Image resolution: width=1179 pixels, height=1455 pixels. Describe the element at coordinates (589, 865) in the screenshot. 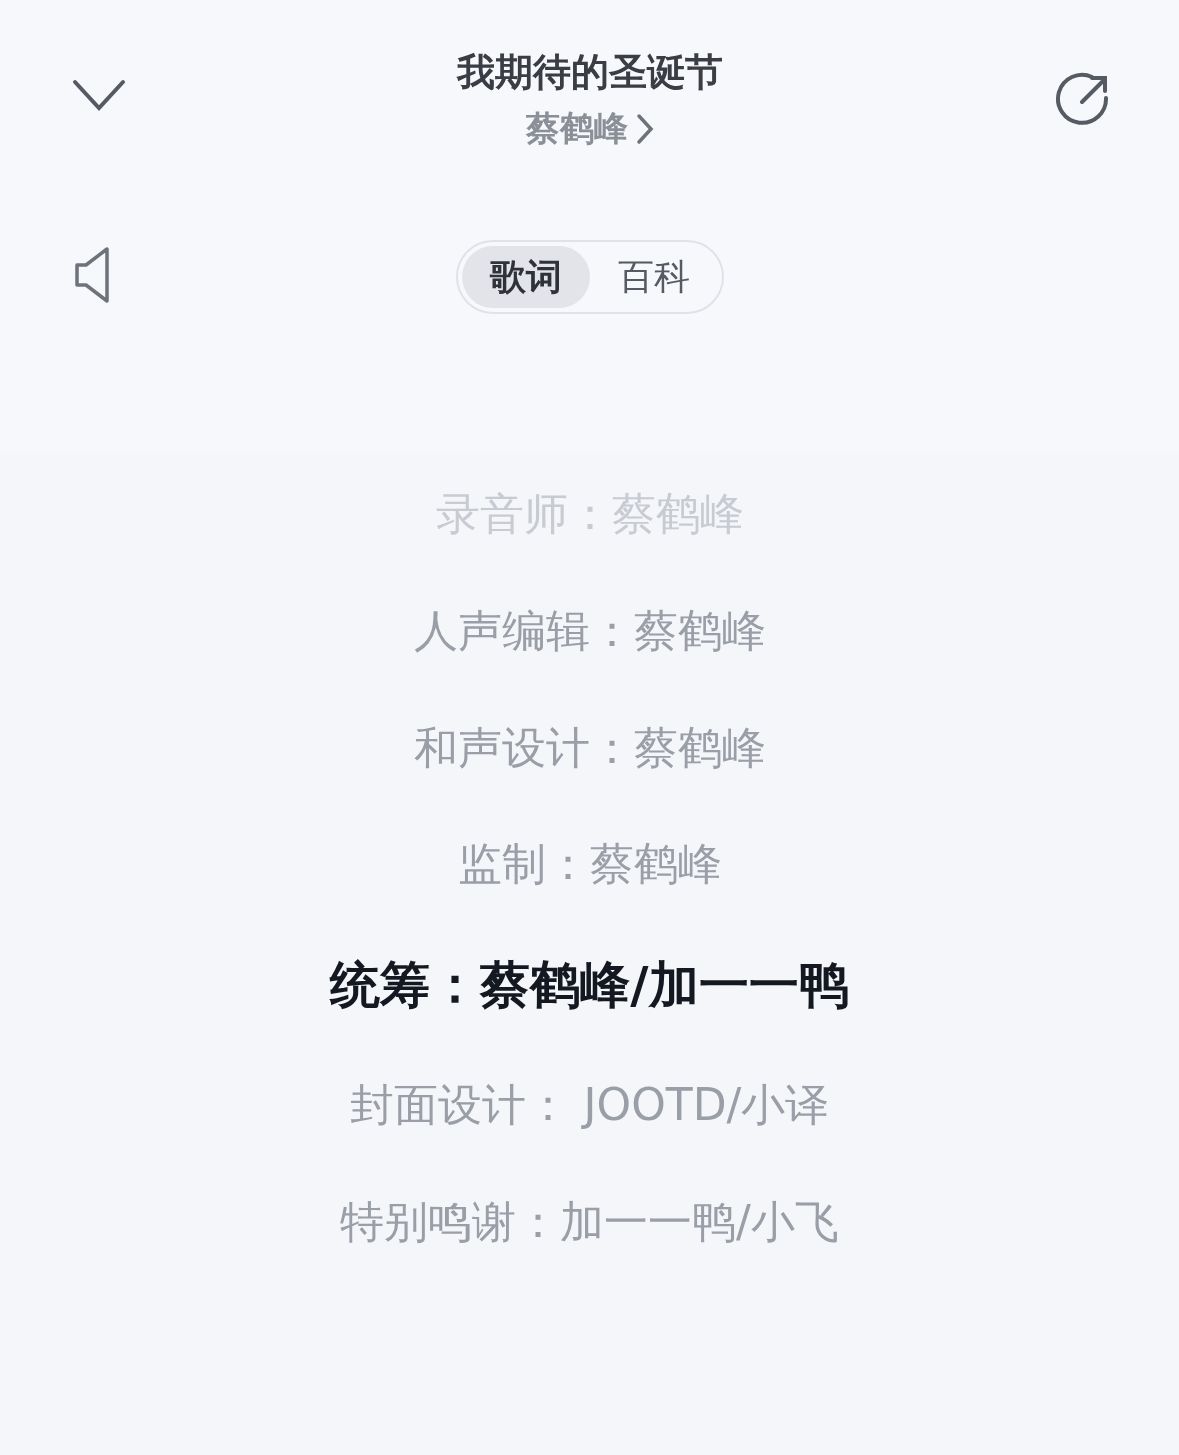

I see `lyric-line: 监制：蔡鹤峰` at that location.